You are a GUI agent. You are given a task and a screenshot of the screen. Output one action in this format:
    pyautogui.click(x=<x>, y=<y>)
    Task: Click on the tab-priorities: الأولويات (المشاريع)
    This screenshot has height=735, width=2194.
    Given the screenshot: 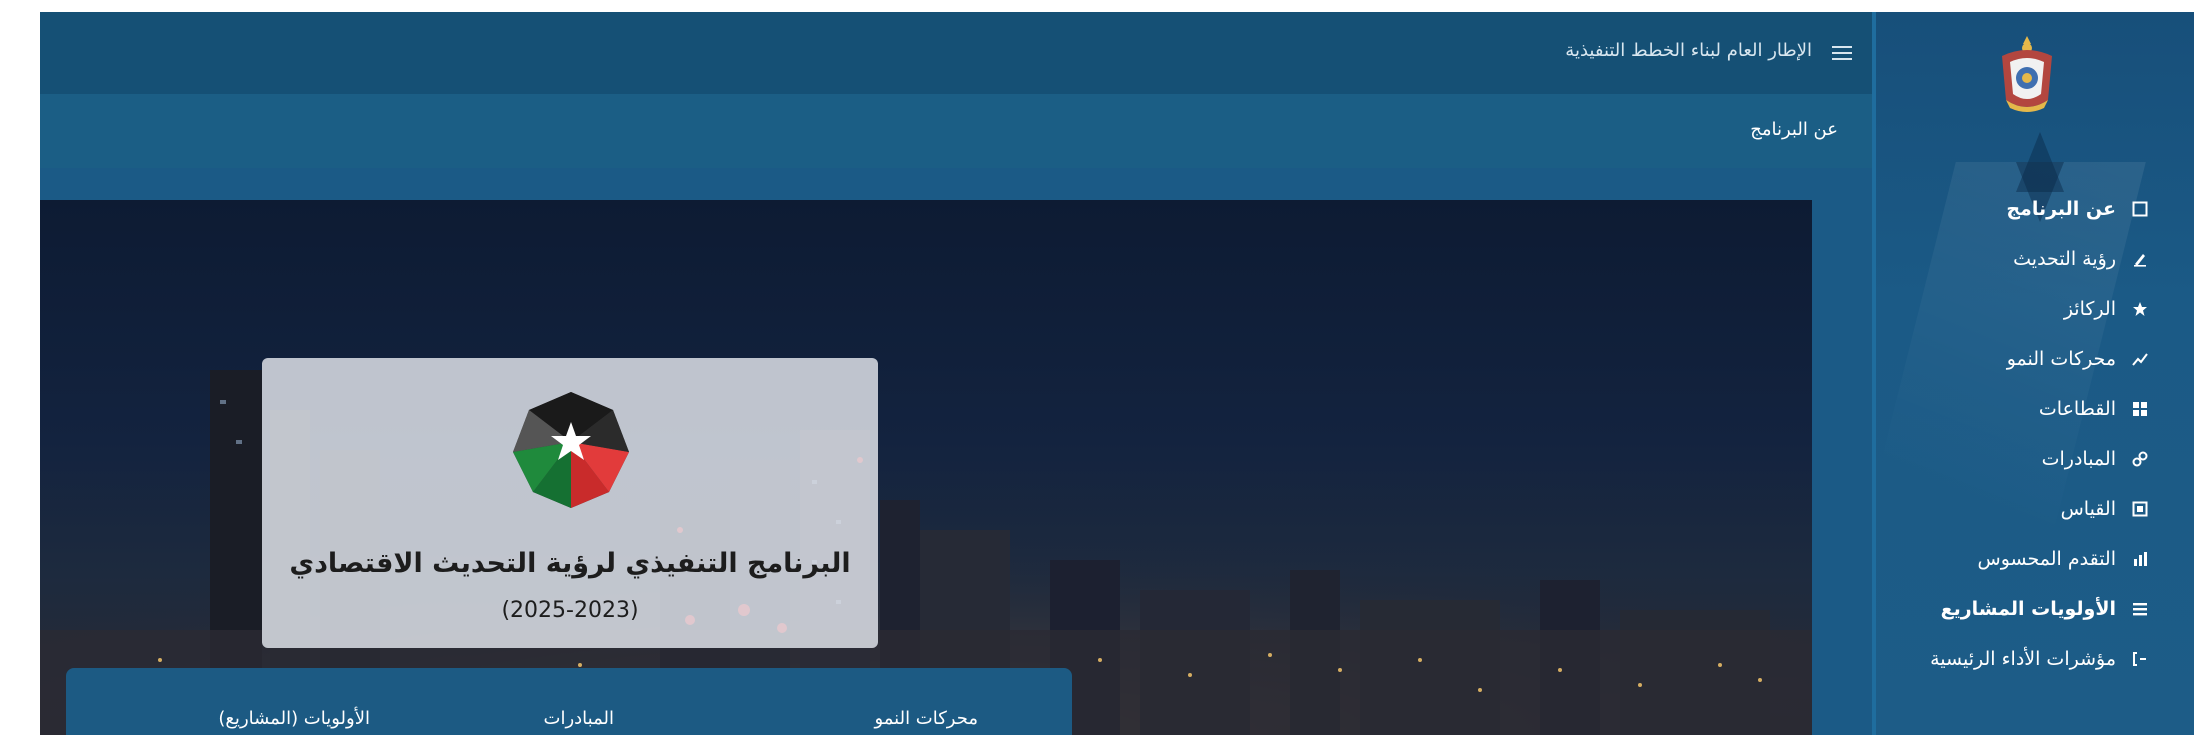 What is the action you would take?
    pyautogui.click(x=294, y=718)
    